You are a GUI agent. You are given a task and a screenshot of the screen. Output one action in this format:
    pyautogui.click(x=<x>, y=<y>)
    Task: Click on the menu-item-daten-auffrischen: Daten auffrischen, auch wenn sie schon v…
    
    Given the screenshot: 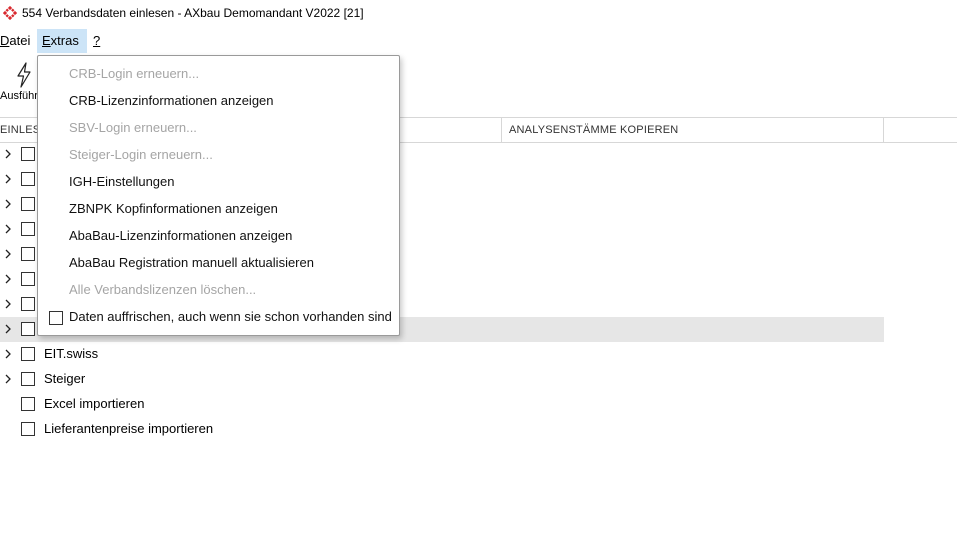 What is the action you would take?
    pyautogui.click(x=218, y=317)
    